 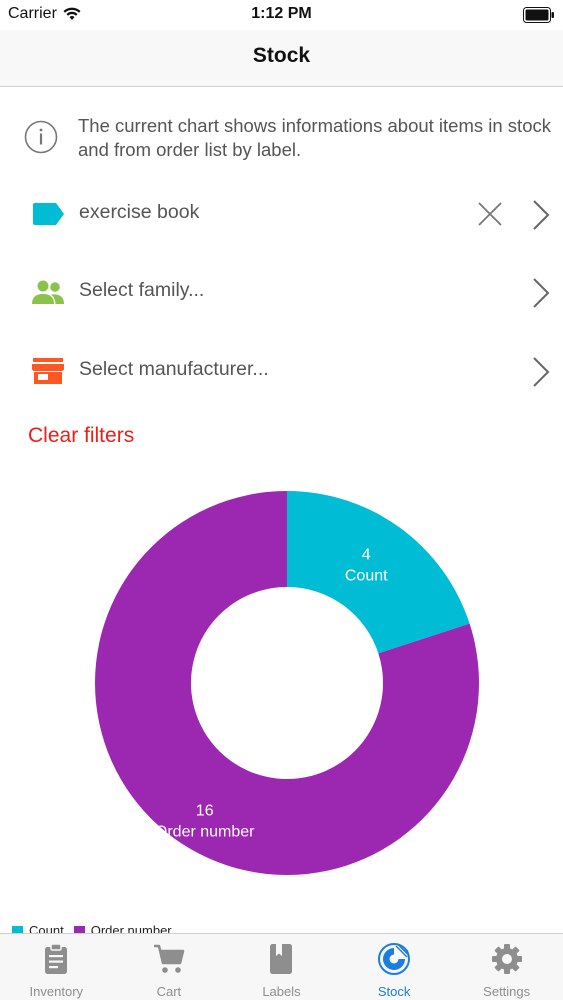 What do you see at coordinates (205, 810) in the screenshot?
I see `slice-value-label: 16` at bounding box center [205, 810].